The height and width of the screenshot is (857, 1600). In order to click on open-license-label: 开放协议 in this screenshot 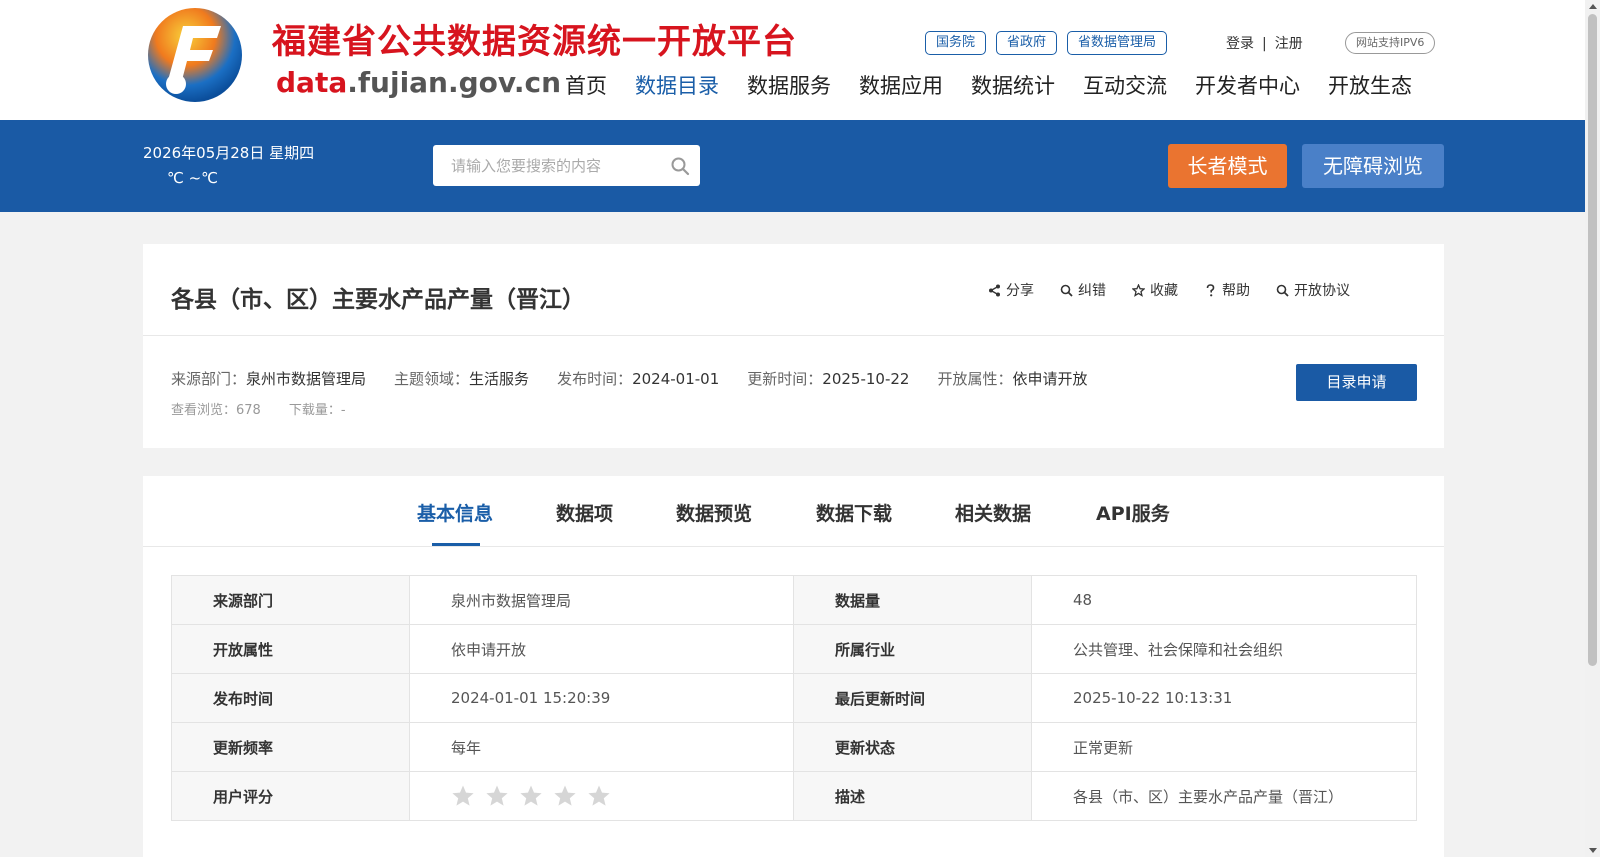, I will do `click(1322, 291)`.